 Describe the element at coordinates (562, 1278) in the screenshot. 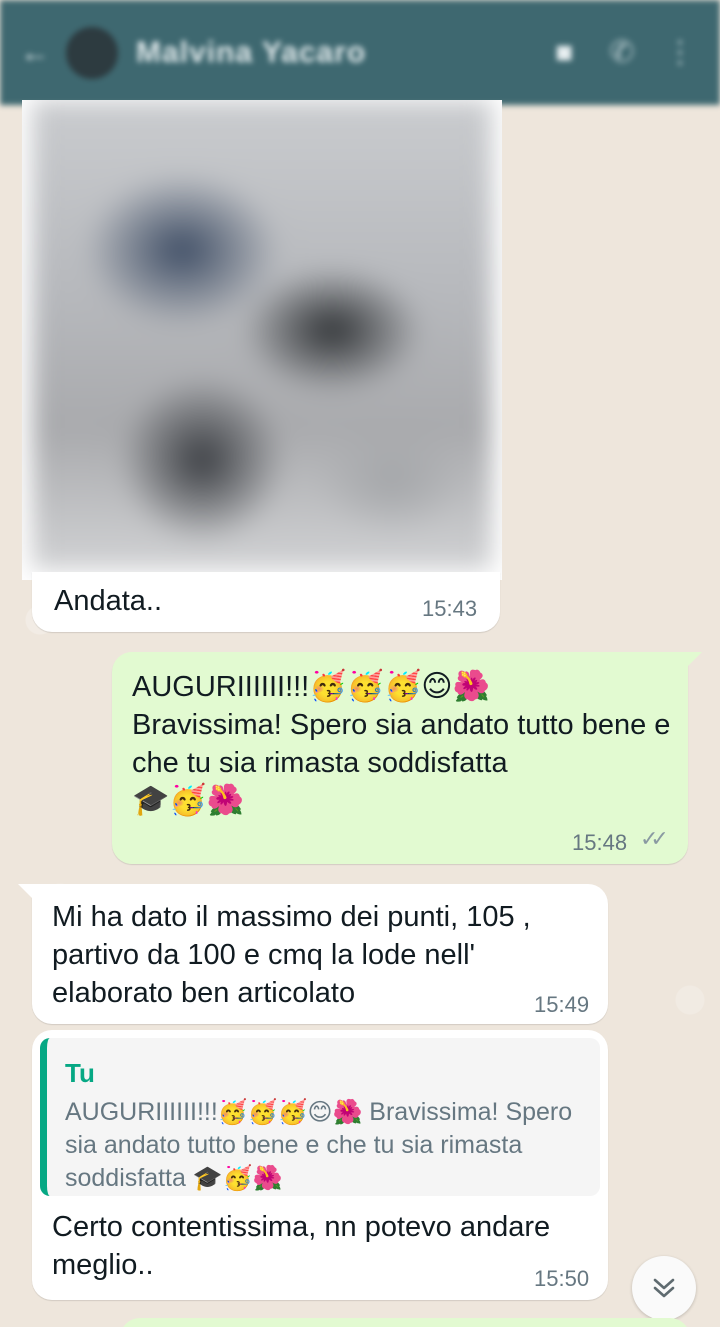

I see `message-time: 15:50` at that location.